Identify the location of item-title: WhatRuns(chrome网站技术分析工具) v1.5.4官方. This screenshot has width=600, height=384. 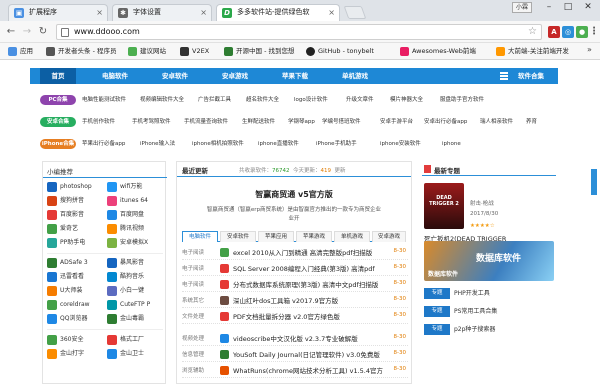
(308, 370).